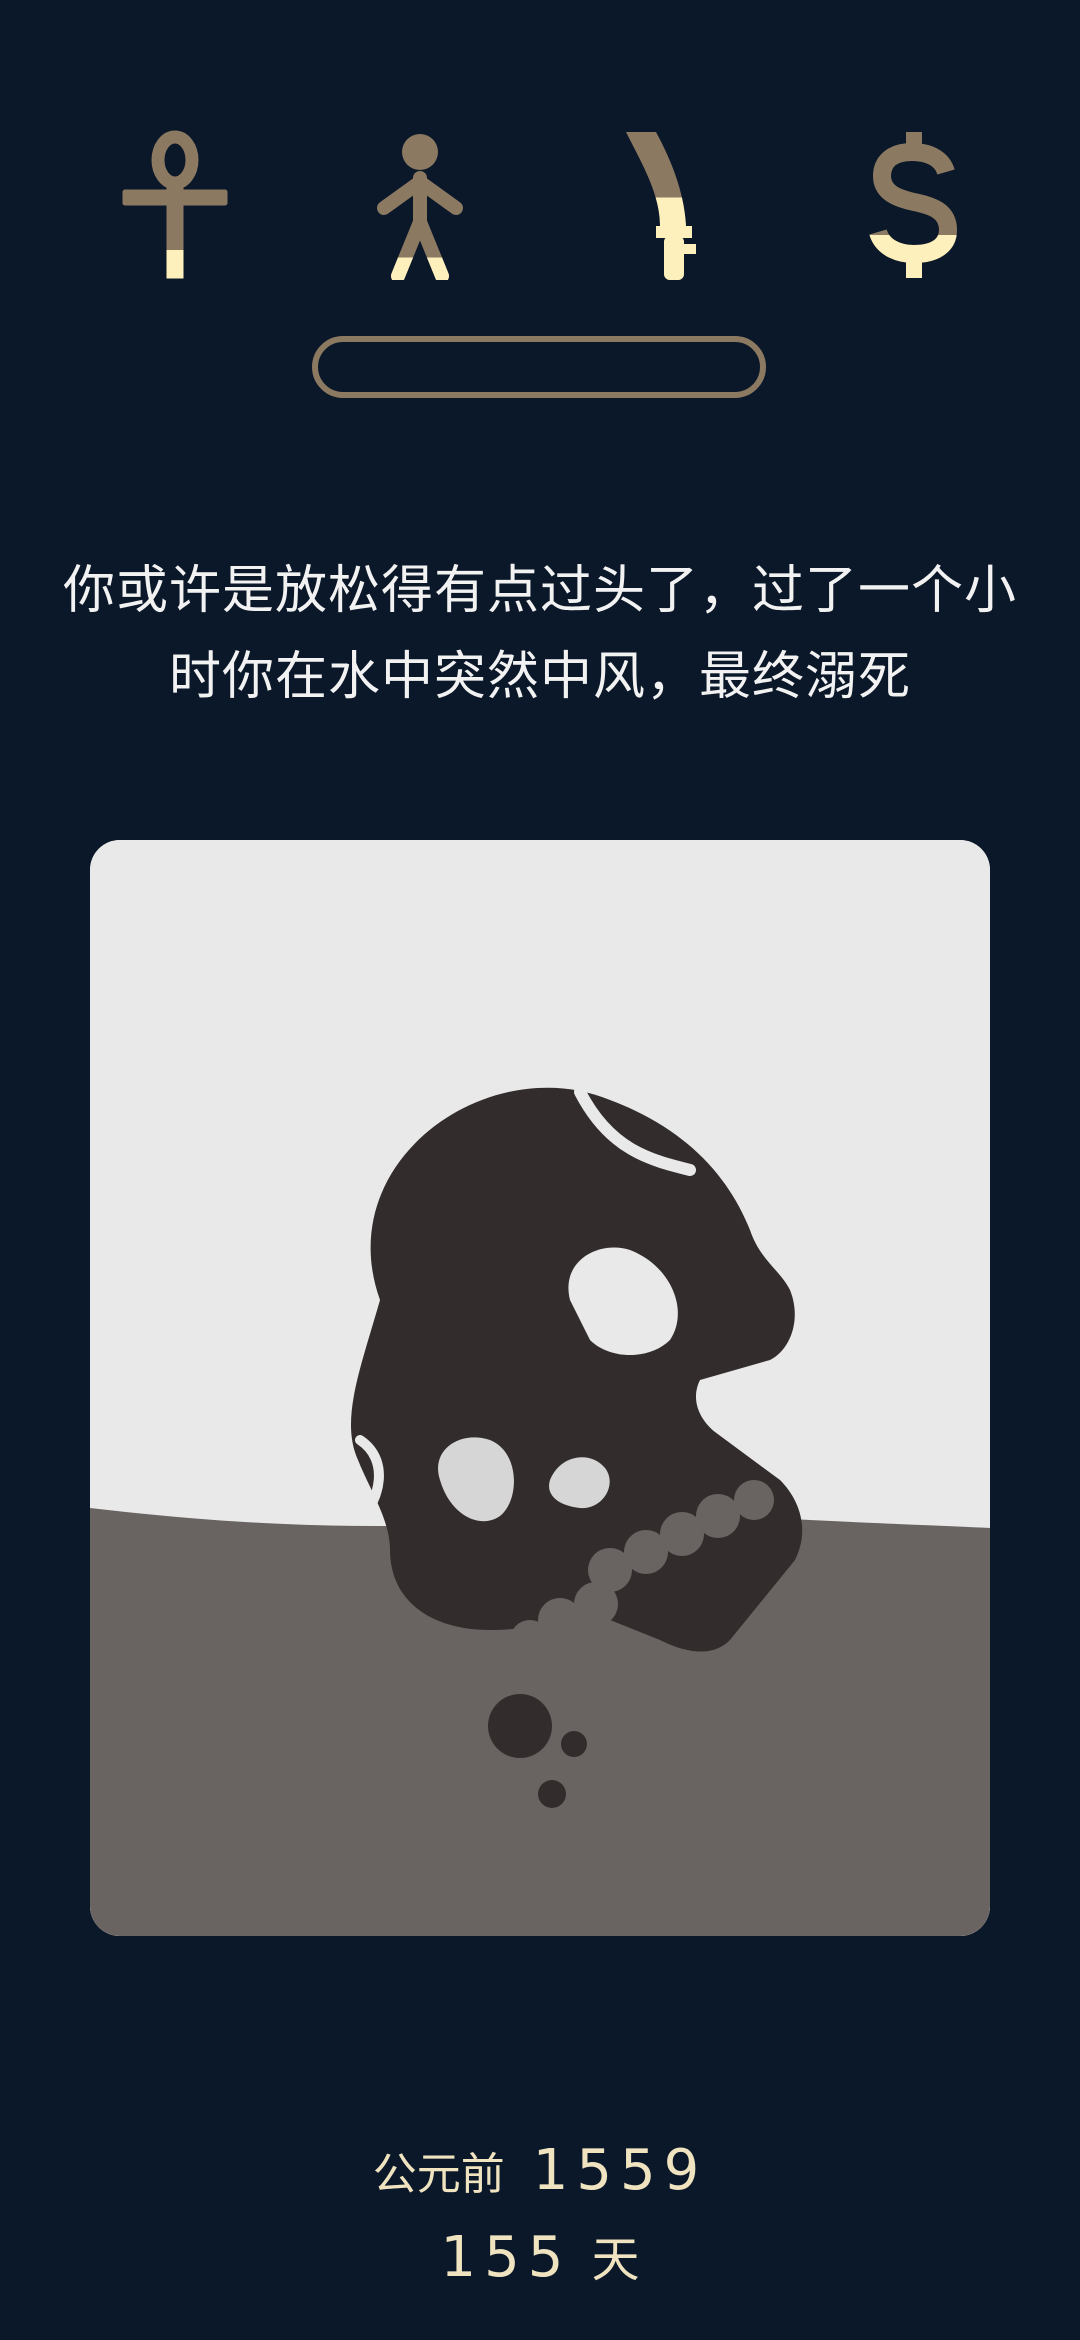 The width and height of the screenshot is (1080, 2340). What do you see at coordinates (661, 206) in the screenshot?
I see `sword-icon` at bounding box center [661, 206].